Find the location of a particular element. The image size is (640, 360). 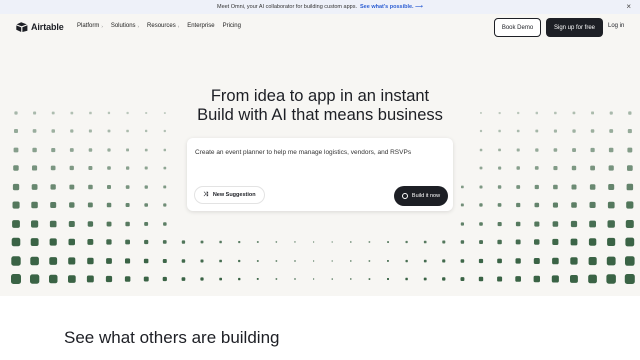

log-in-link: Log in is located at coordinates (616, 26).